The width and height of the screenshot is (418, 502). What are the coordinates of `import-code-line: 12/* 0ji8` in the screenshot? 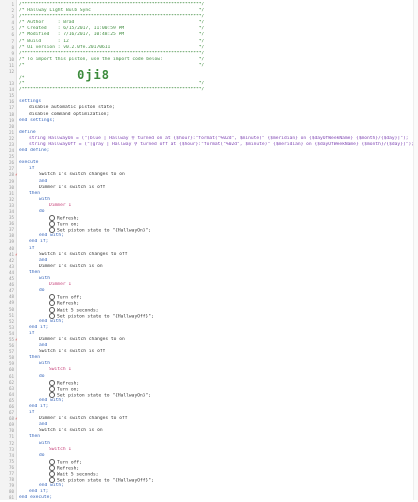 It's located at (59, 76).